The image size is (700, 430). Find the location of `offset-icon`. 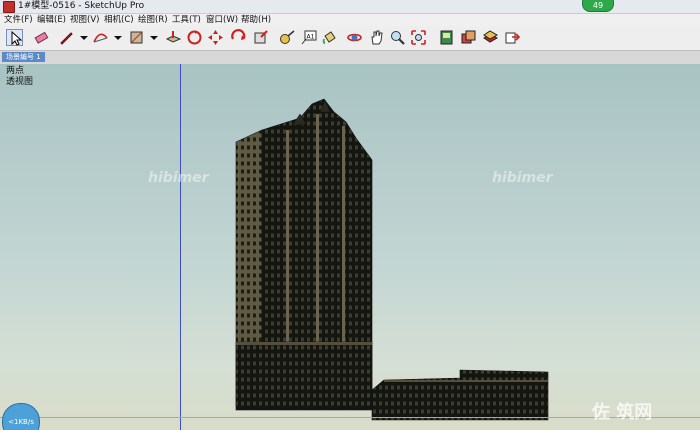

offset-icon is located at coordinates (260, 37).